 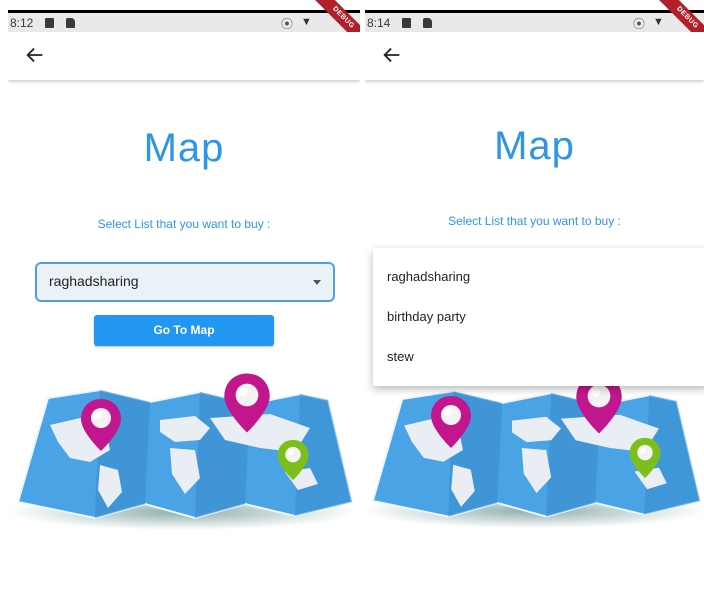 What do you see at coordinates (379, 23) in the screenshot?
I see `status-time: 8:14` at bounding box center [379, 23].